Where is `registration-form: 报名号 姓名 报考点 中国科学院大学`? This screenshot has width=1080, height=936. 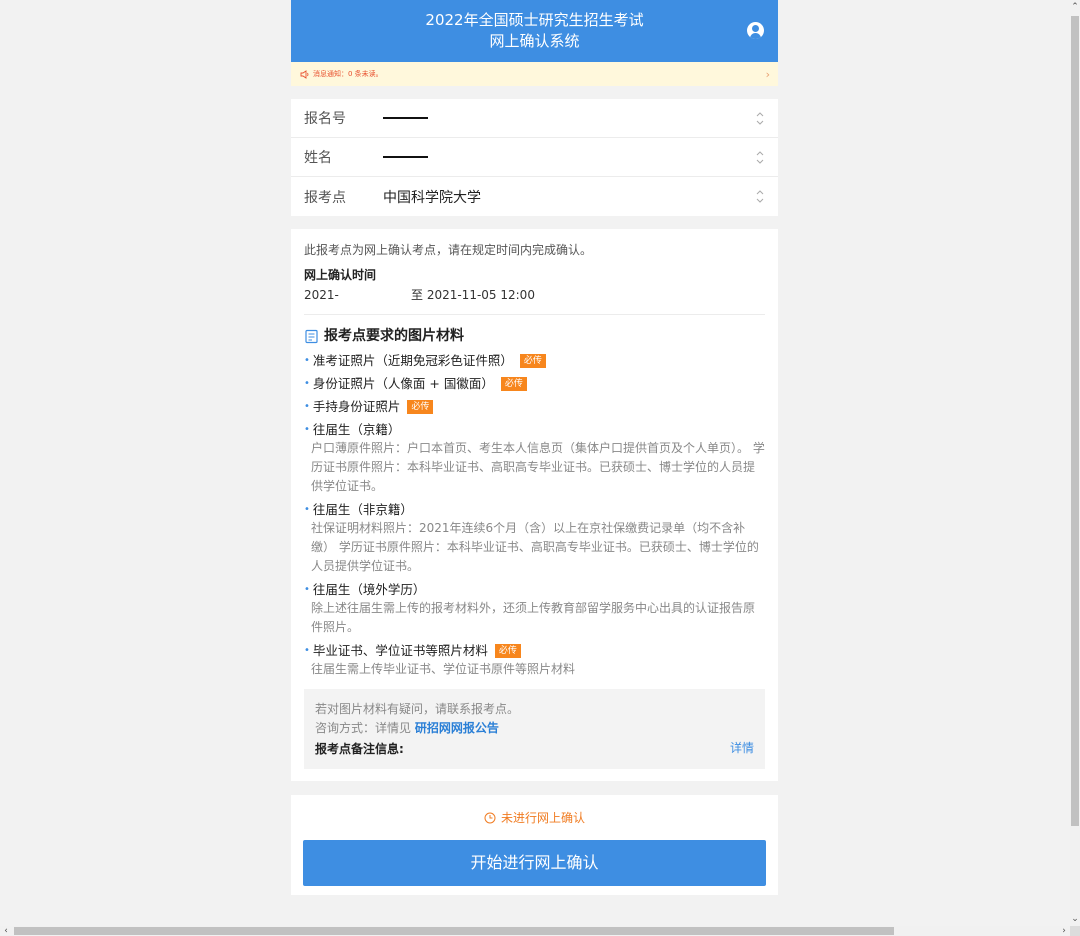 registration-form: 报名号 姓名 报考点 中国科学院大学 is located at coordinates (534, 157).